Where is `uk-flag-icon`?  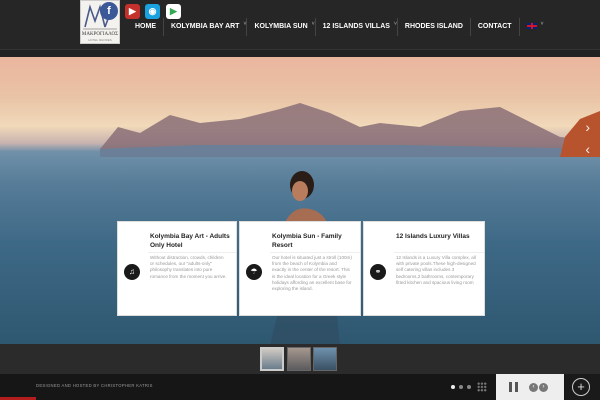
uk-flag-icon is located at coordinates (531, 26).